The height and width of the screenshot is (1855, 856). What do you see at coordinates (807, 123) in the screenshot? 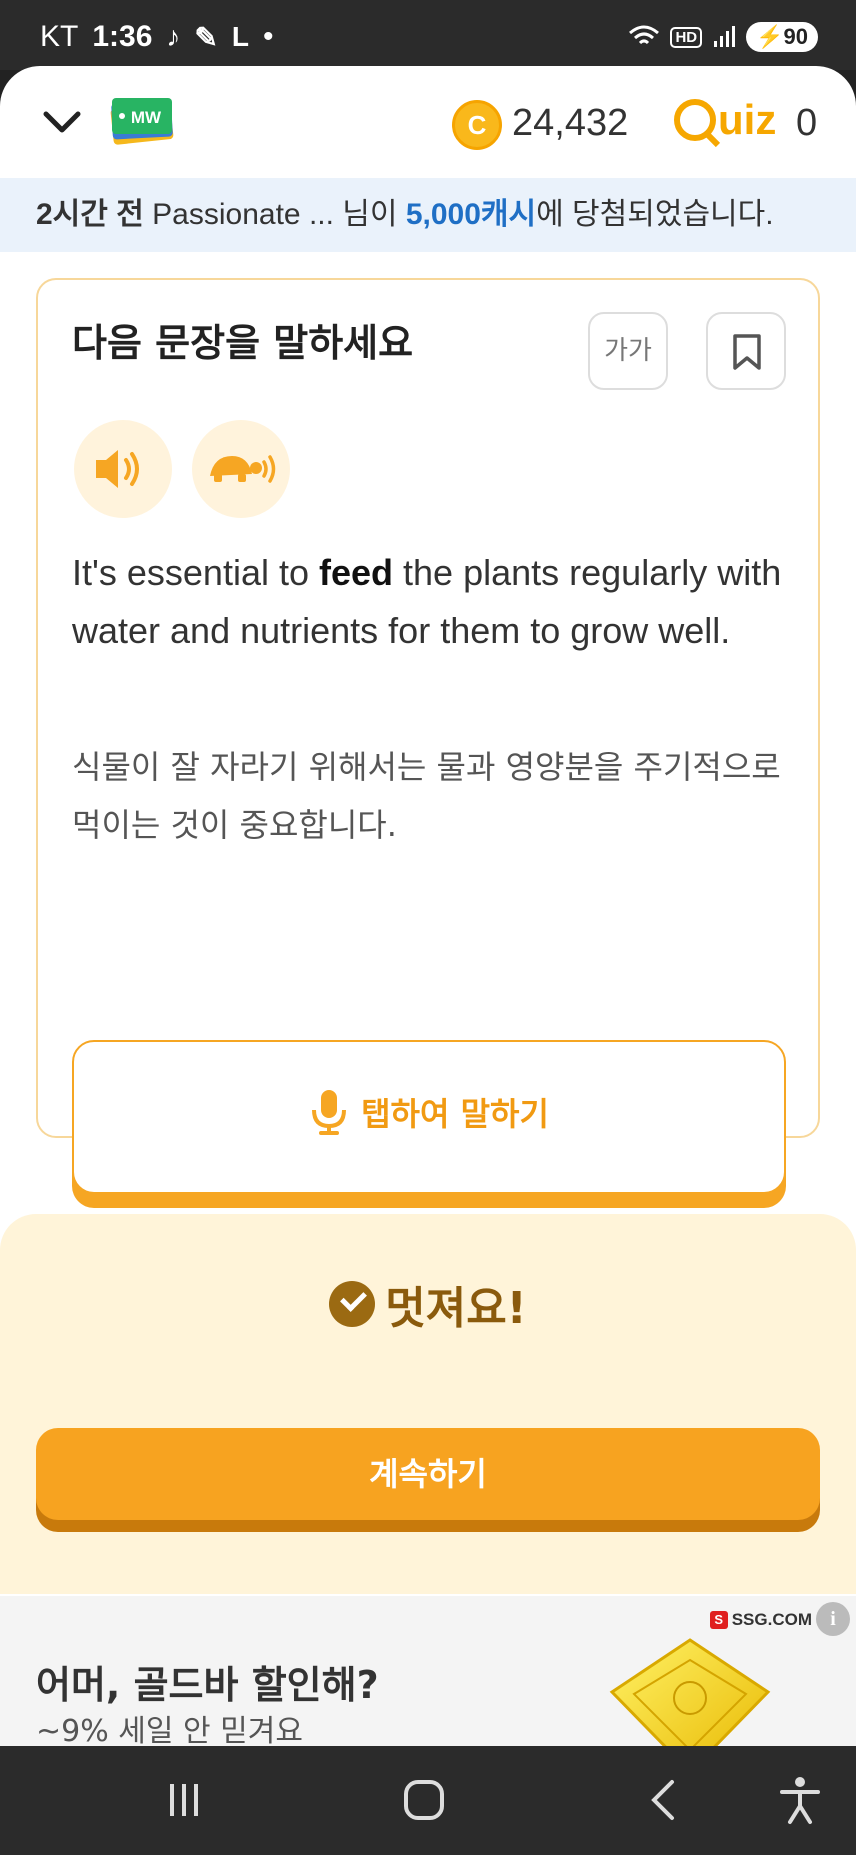
I see `quiz-count: 0` at bounding box center [807, 123].